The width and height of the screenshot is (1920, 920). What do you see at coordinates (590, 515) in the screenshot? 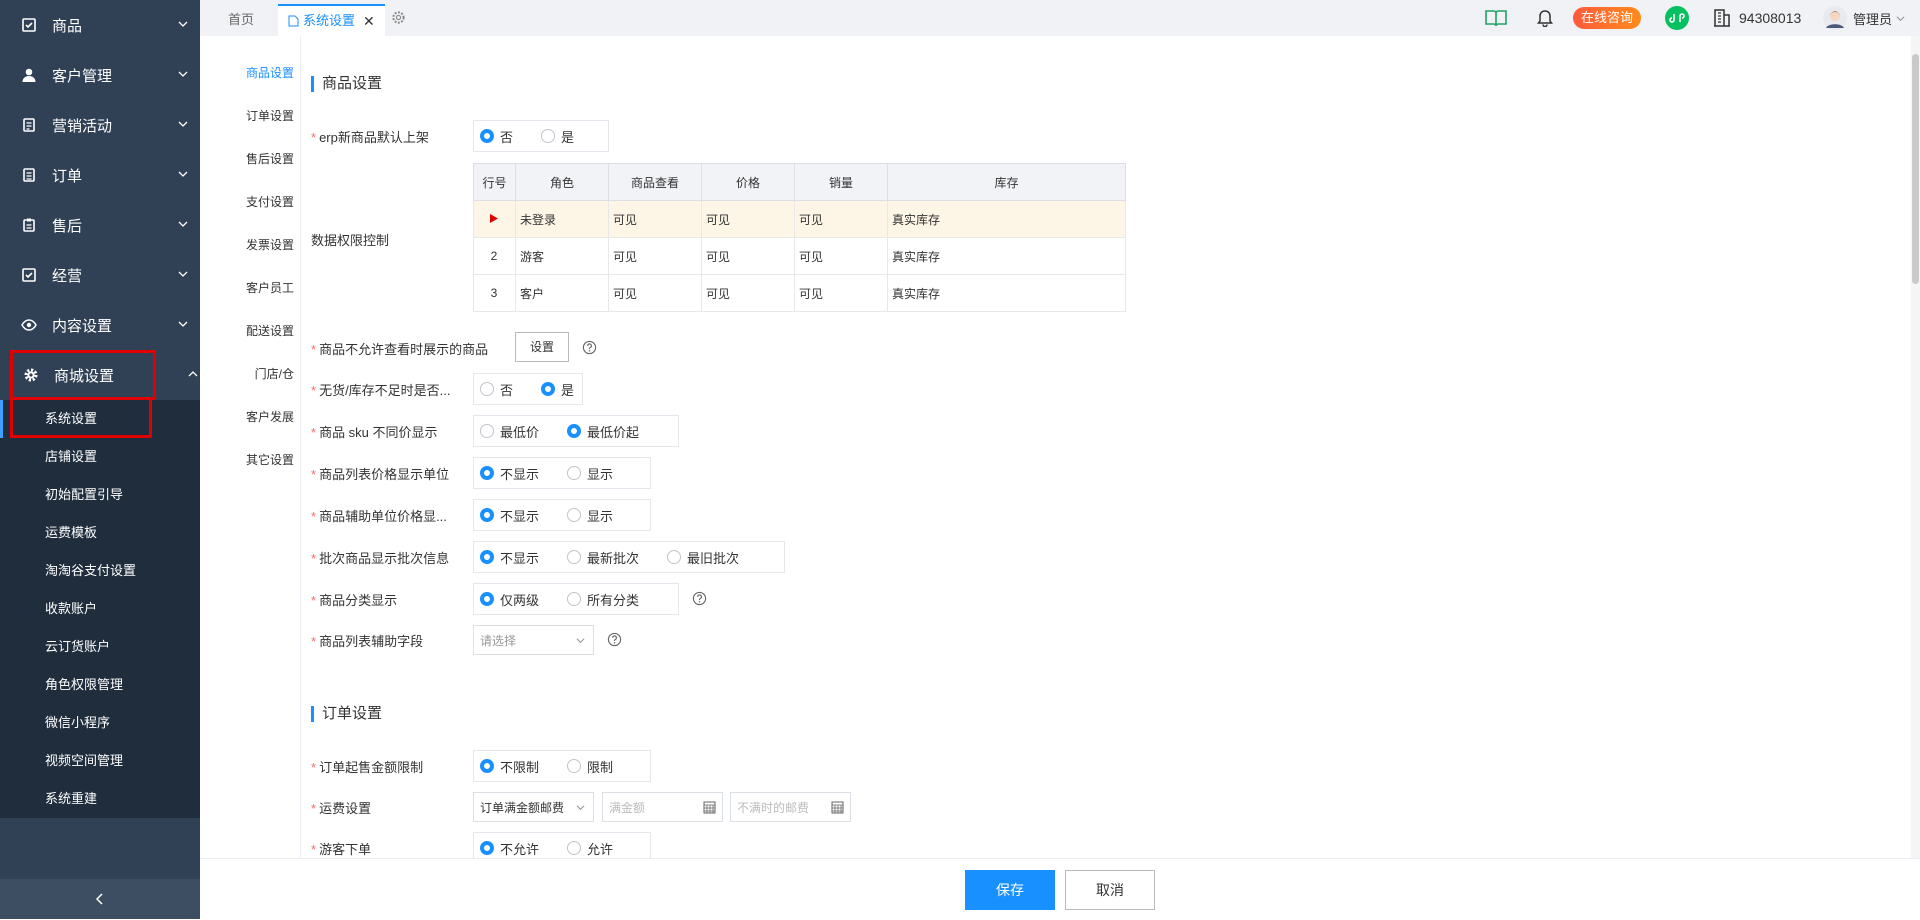
I see `aux-unit-option-show: 显示` at bounding box center [590, 515].